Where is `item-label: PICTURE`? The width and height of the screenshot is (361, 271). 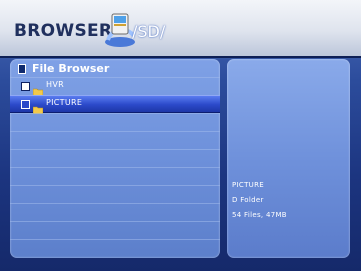 item-label: PICTURE is located at coordinates (64, 102).